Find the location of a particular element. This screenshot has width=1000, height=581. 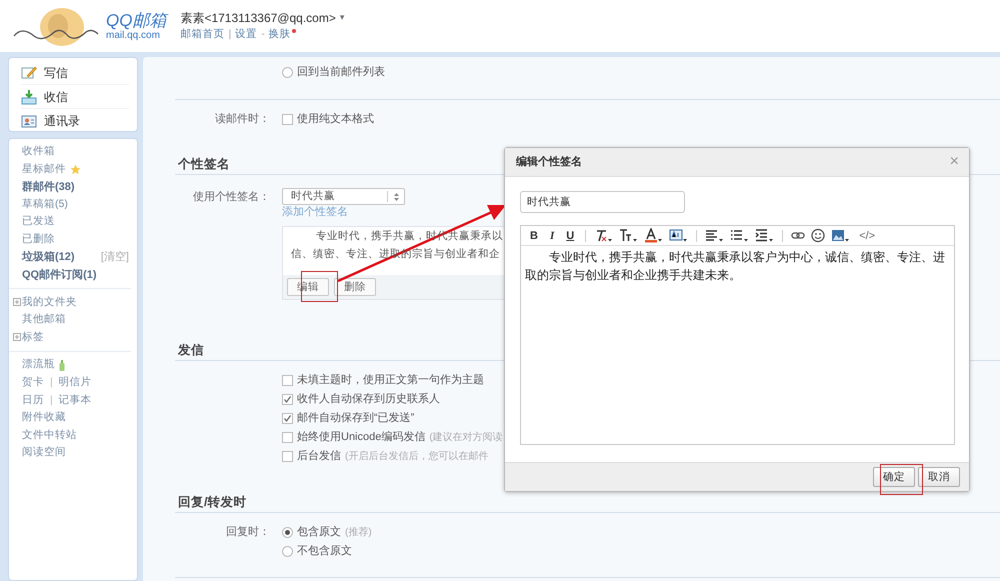

folder-link: 贺卡 is located at coordinates (33, 383).